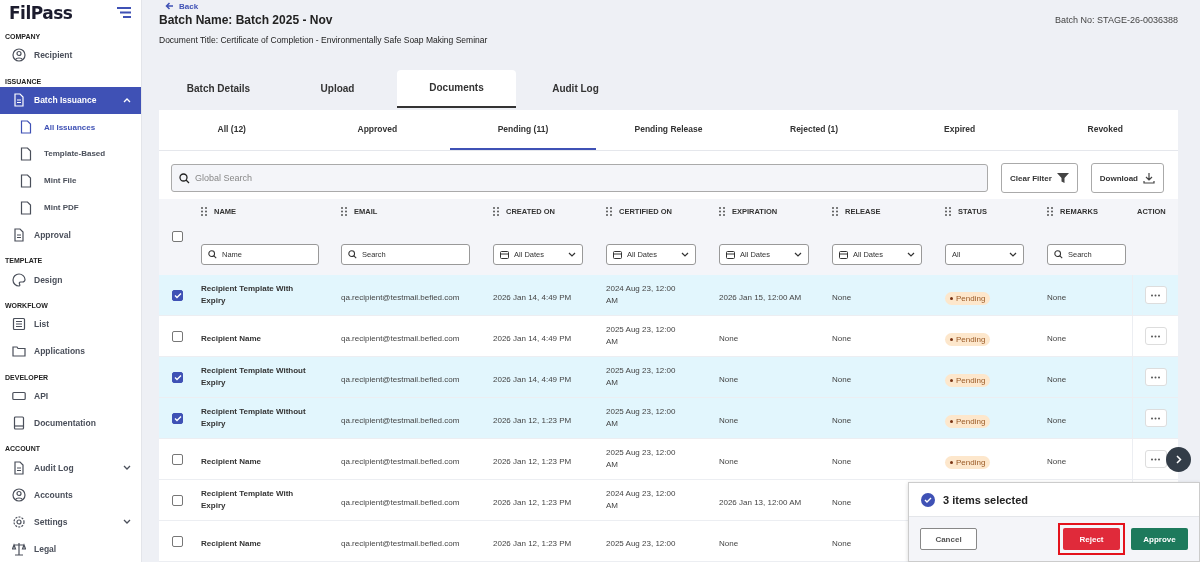 The height and width of the screenshot is (562, 1200). I want to click on table-cell: 2026 Jan 14, 4:49 PM, so click(532, 298).